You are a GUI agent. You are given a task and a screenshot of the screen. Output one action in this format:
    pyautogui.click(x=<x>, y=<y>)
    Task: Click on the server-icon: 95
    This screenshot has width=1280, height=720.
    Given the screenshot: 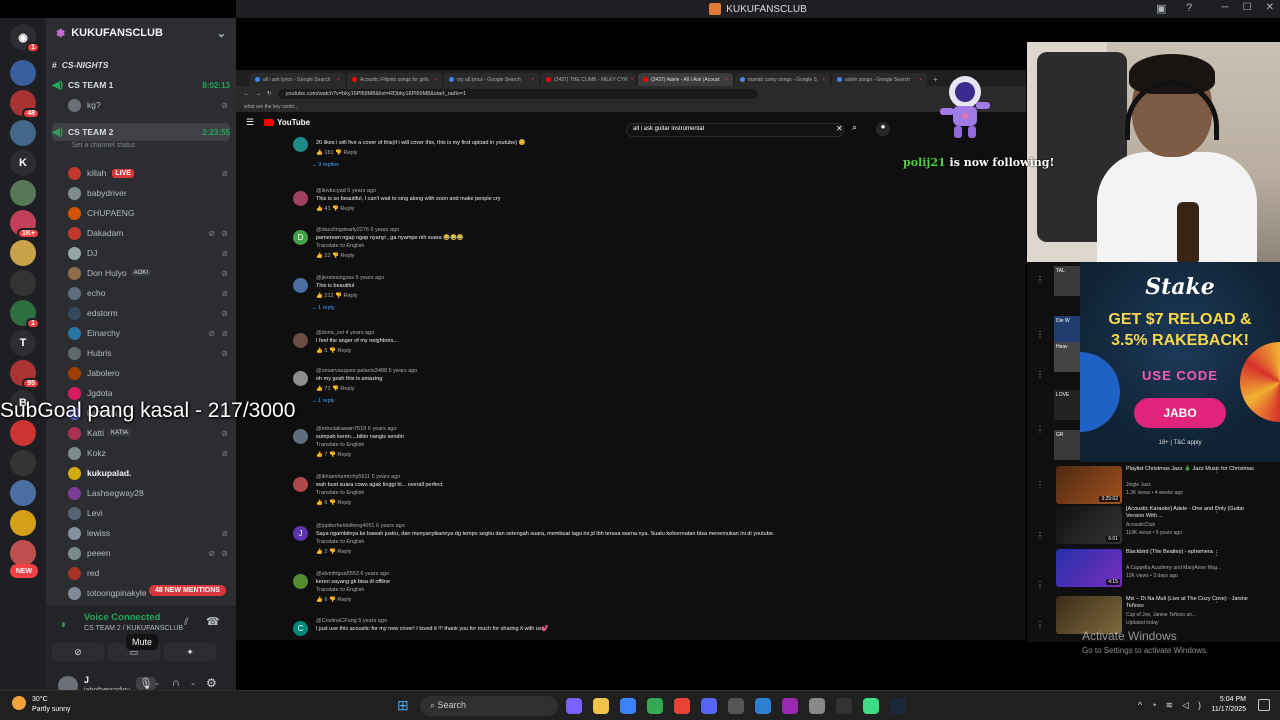 What is the action you would take?
    pyautogui.click(x=25, y=374)
    